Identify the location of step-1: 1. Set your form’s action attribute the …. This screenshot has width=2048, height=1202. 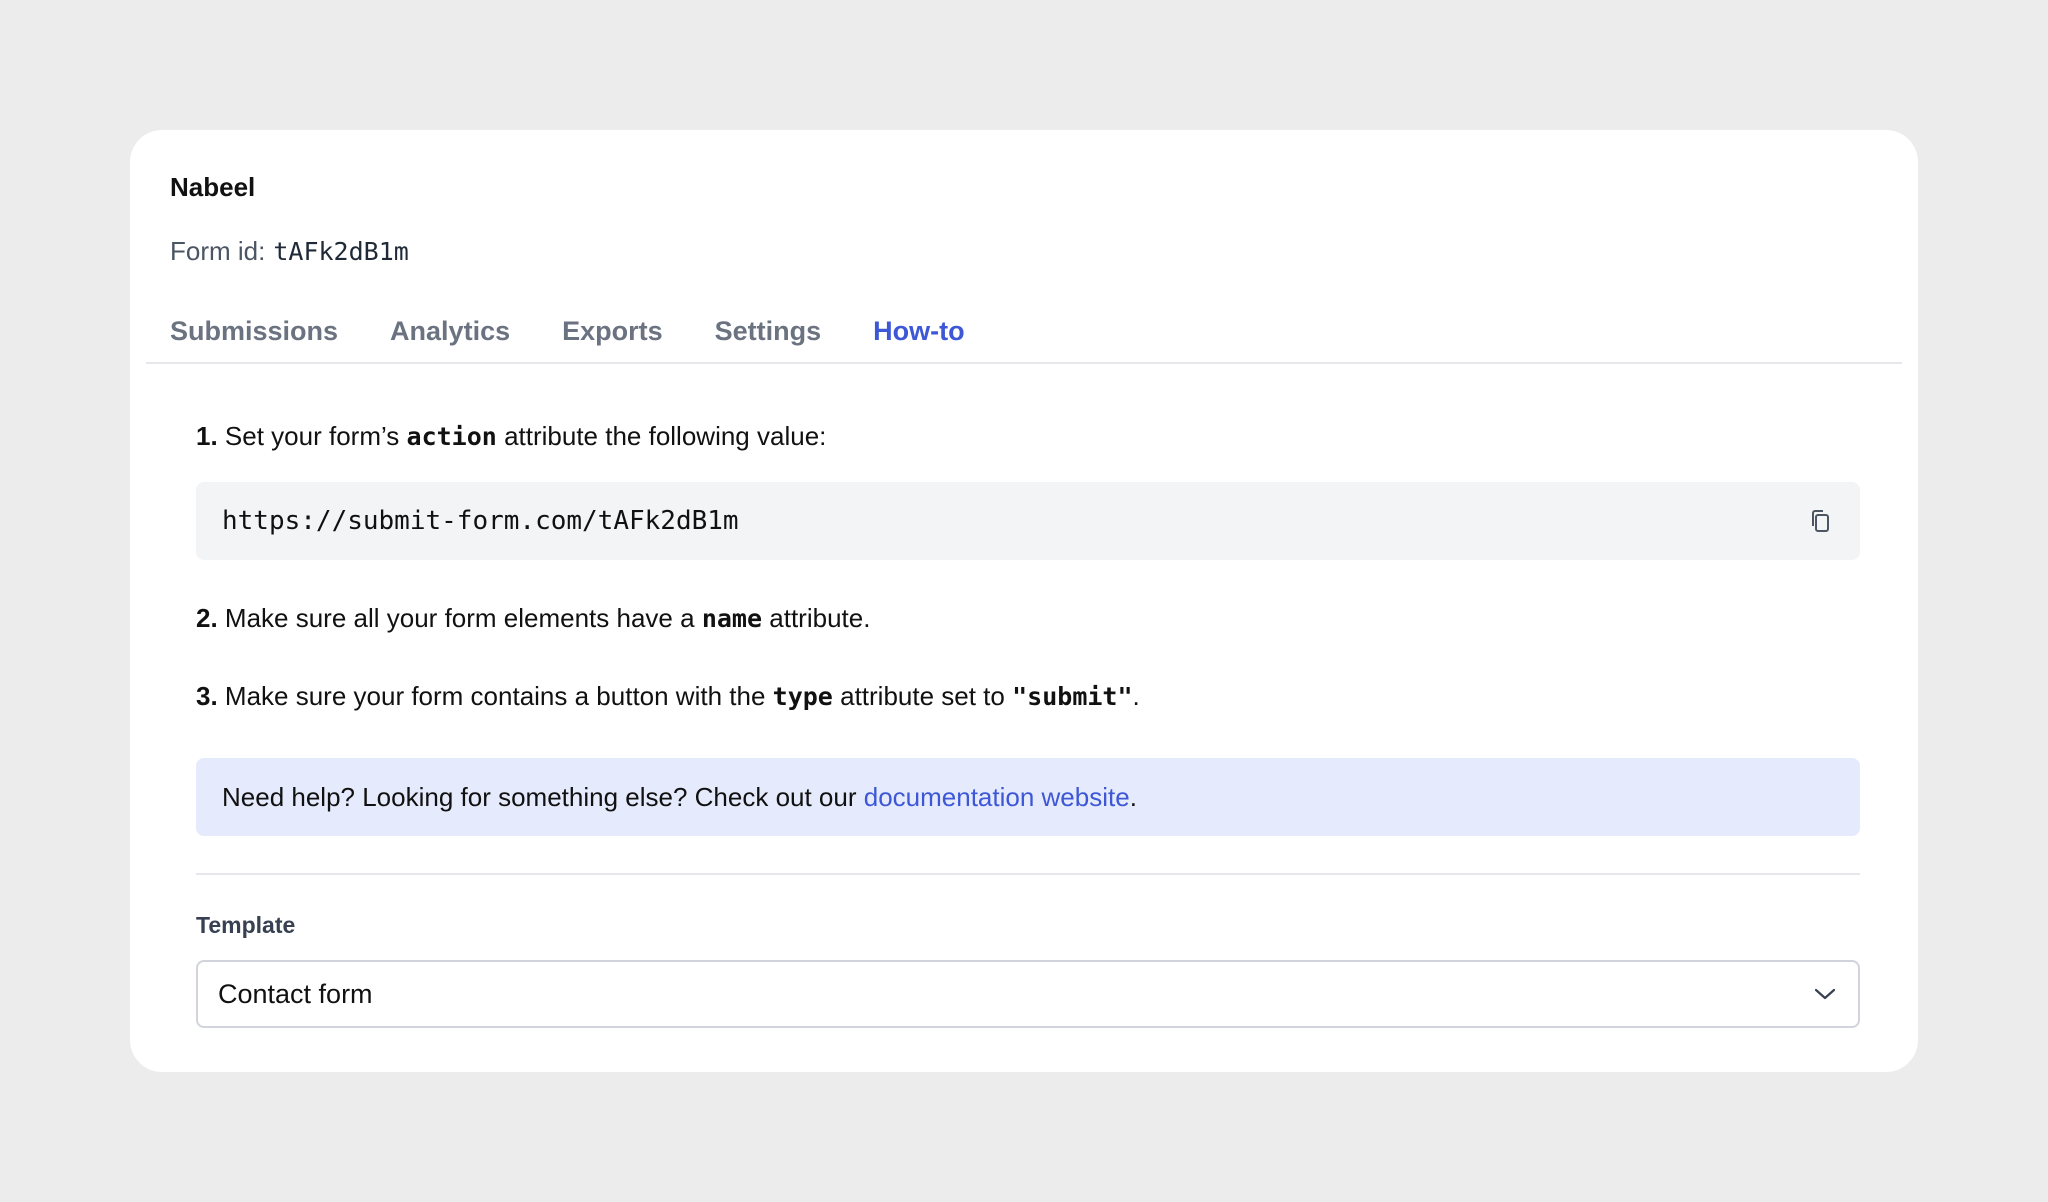
(511, 437).